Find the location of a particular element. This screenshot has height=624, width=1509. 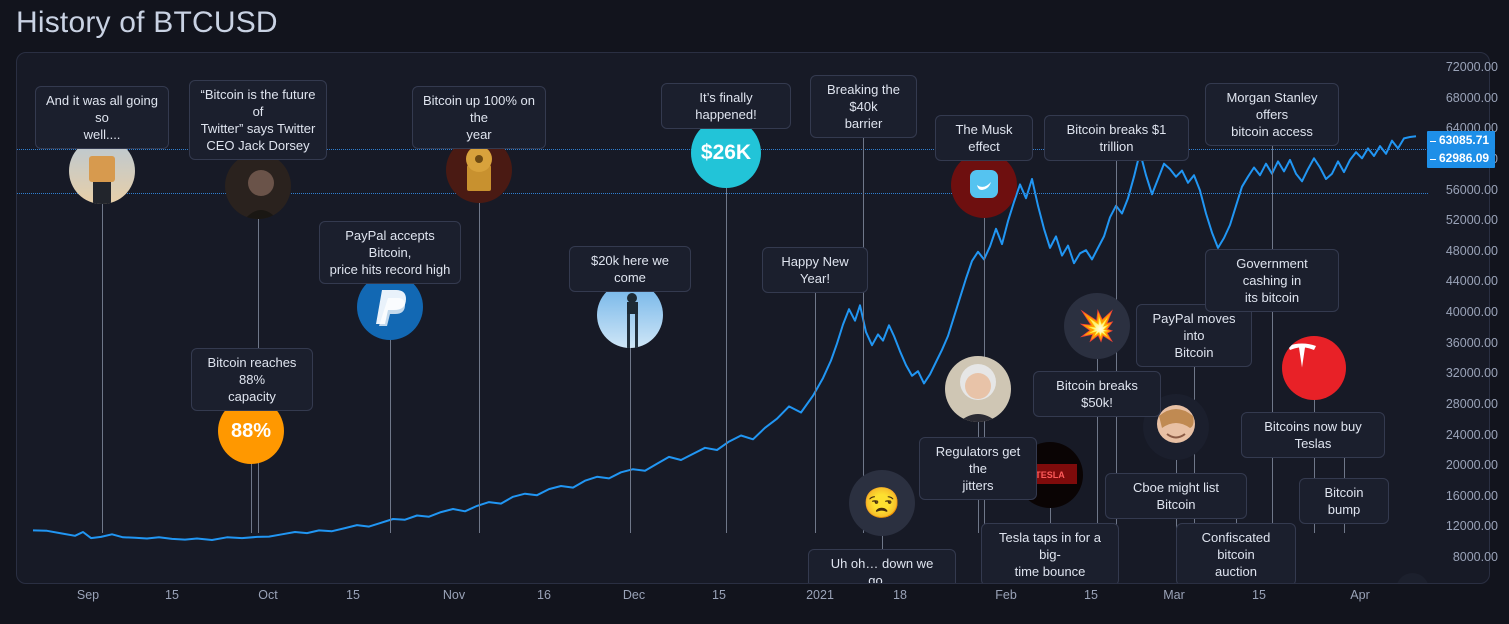

annotation-flag: Cboe might list Bitcoin is located at coordinates (1176, 496).